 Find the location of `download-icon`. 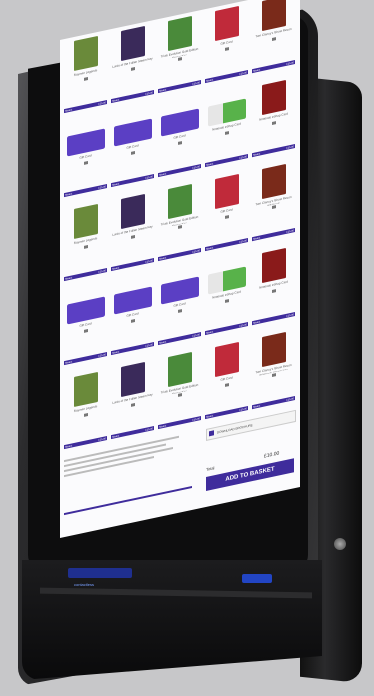

download-icon is located at coordinates (211, 433).